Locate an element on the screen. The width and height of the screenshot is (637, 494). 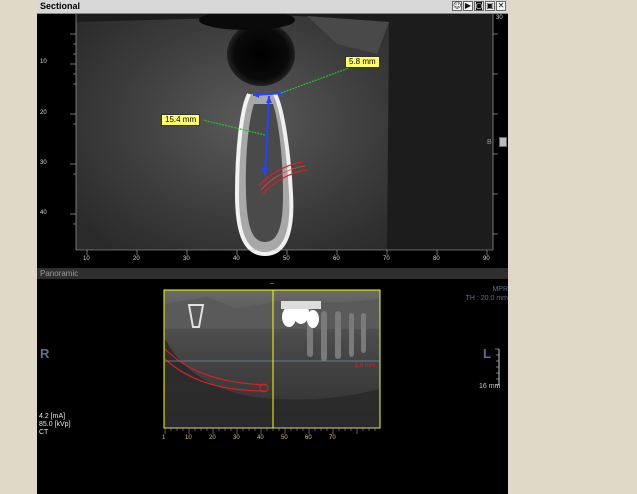
bottom-tick-label: 40 is located at coordinates (236, 259).